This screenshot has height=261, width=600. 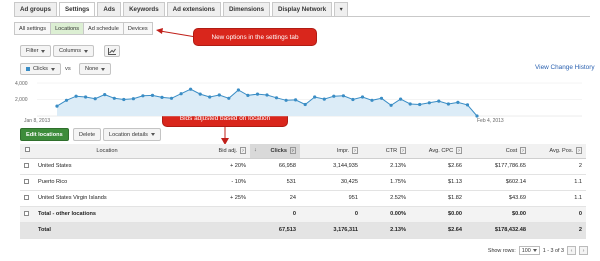 What do you see at coordinates (558, 198) in the screenshot?
I see `avg-pos-cell: 1.1` at bounding box center [558, 198].